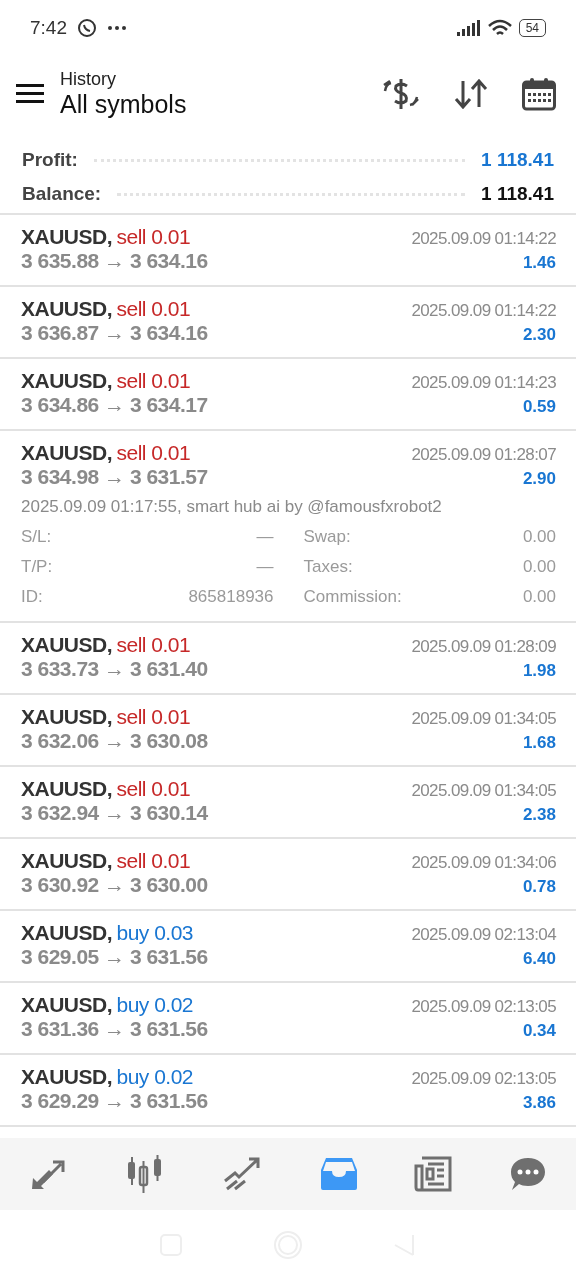 The width and height of the screenshot is (576, 1280). What do you see at coordinates (539, 743) in the screenshot?
I see `deal-profit: 1.68` at bounding box center [539, 743].